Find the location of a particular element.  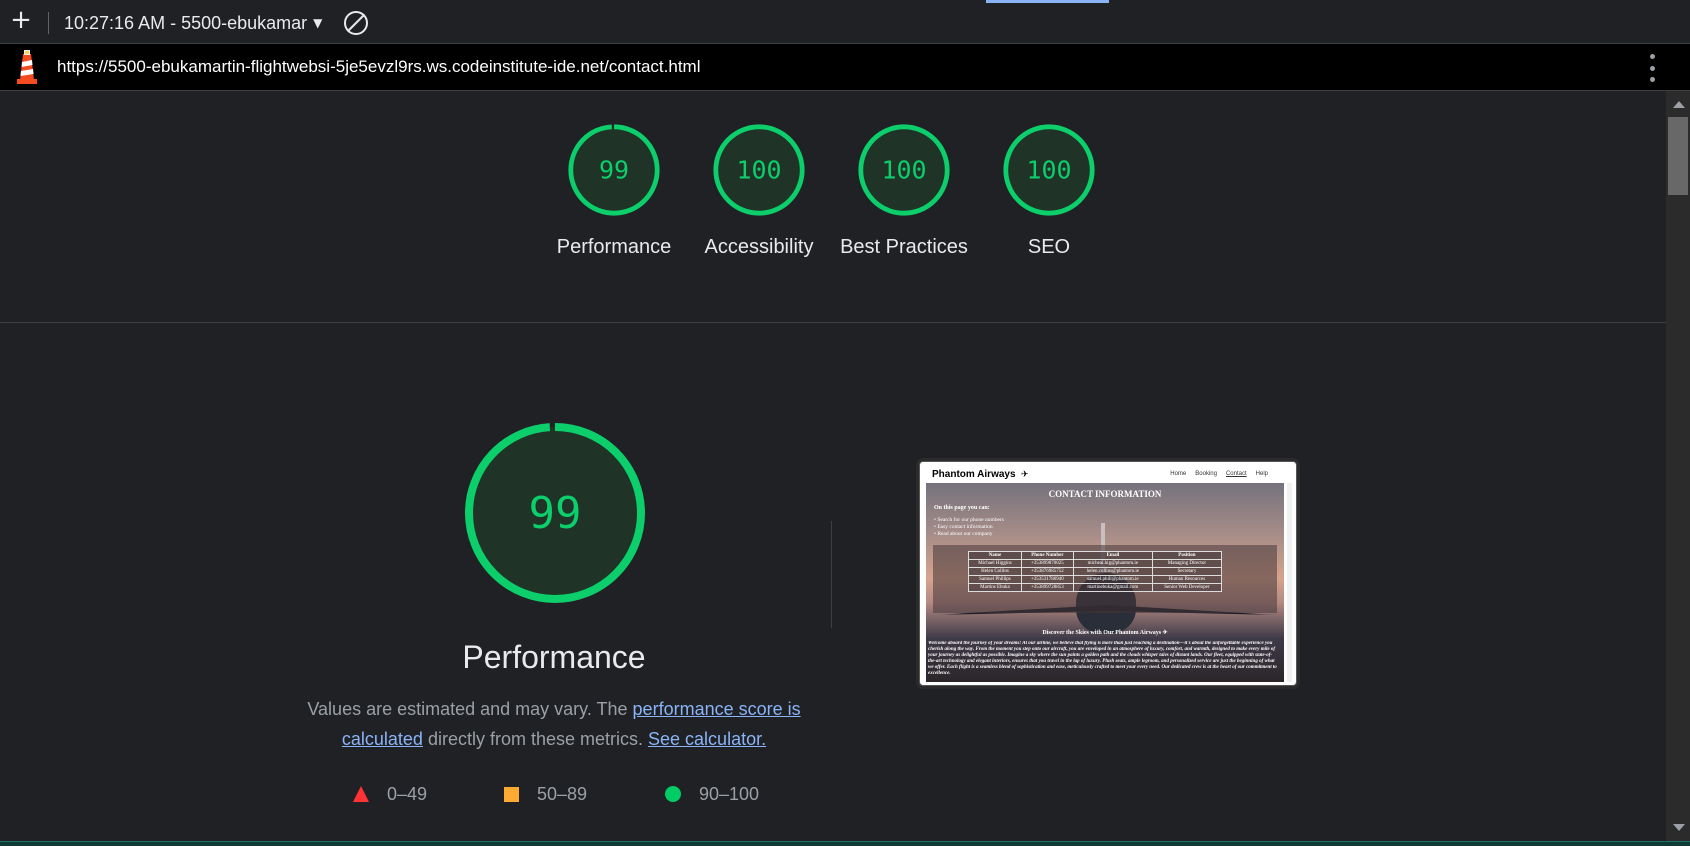

thumb-nav-contact: Contact is located at coordinates (1236, 474).